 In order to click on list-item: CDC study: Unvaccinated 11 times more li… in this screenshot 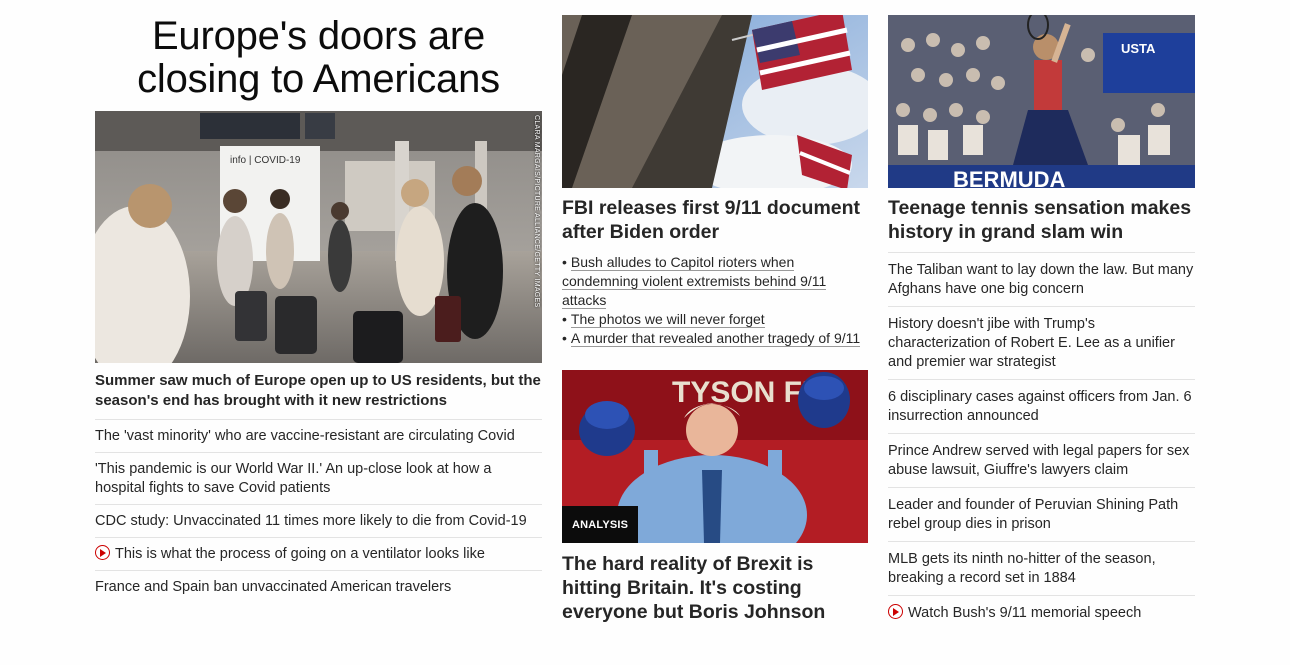, I will do `click(318, 521)`.